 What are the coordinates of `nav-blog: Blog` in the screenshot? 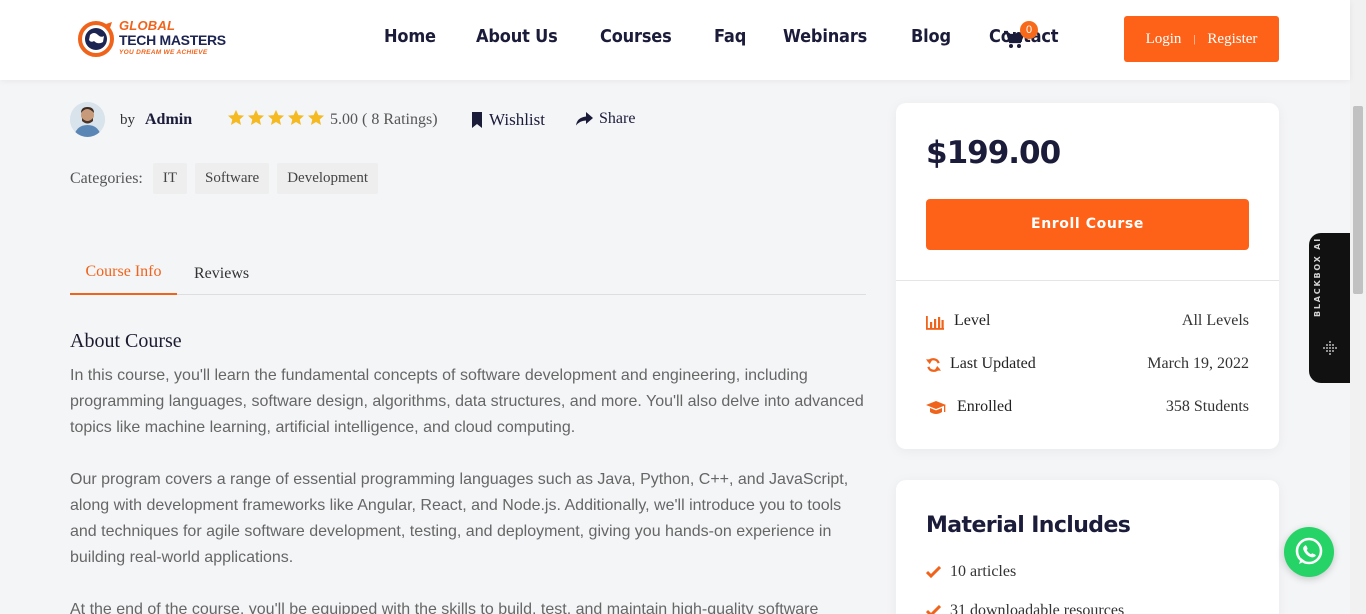 It's located at (931, 36).